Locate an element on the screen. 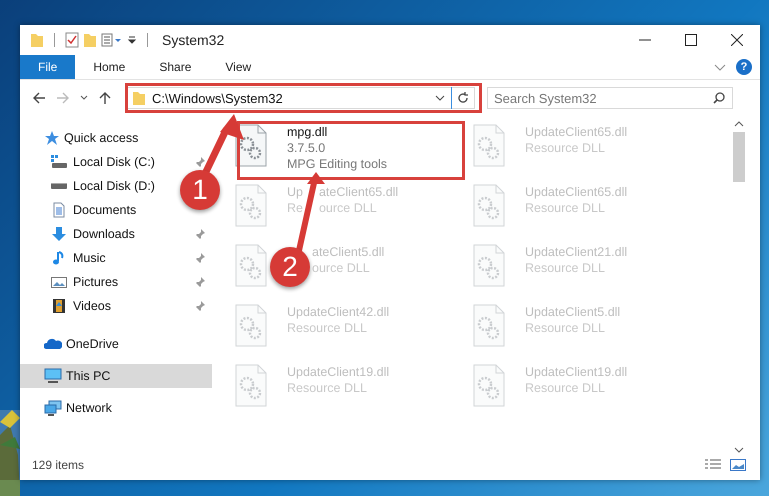  star-icon is located at coordinates (52, 138).